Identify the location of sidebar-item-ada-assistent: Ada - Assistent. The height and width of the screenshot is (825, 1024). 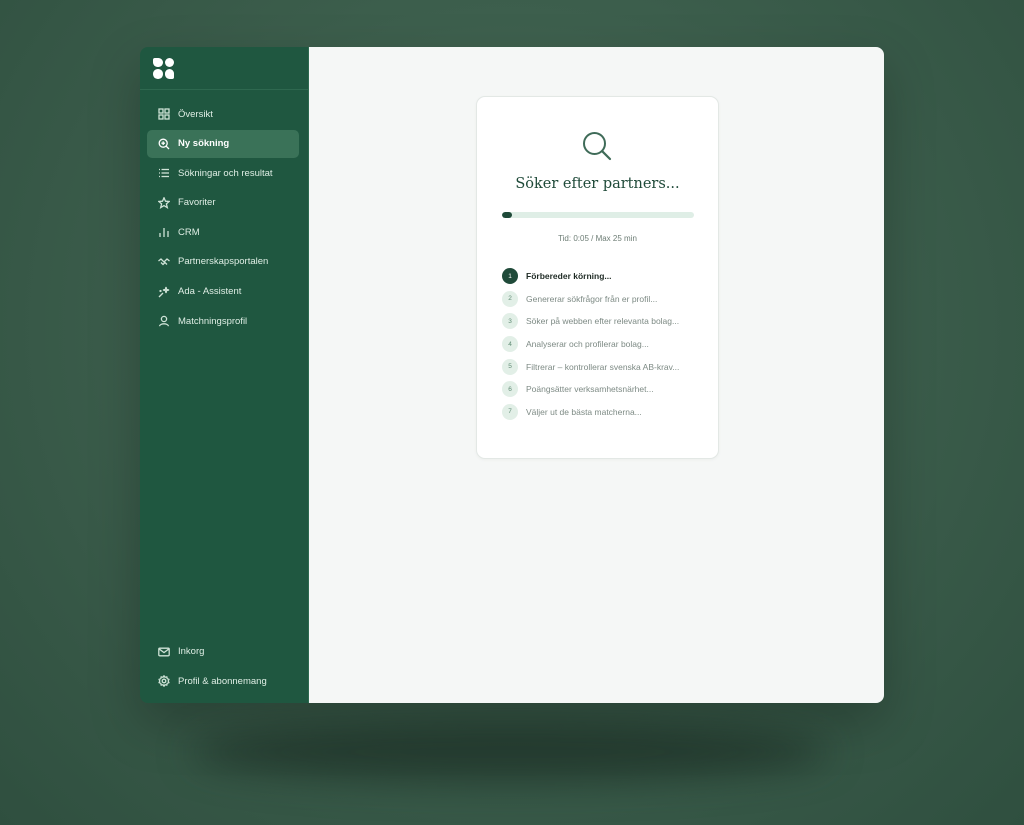
(223, 292).